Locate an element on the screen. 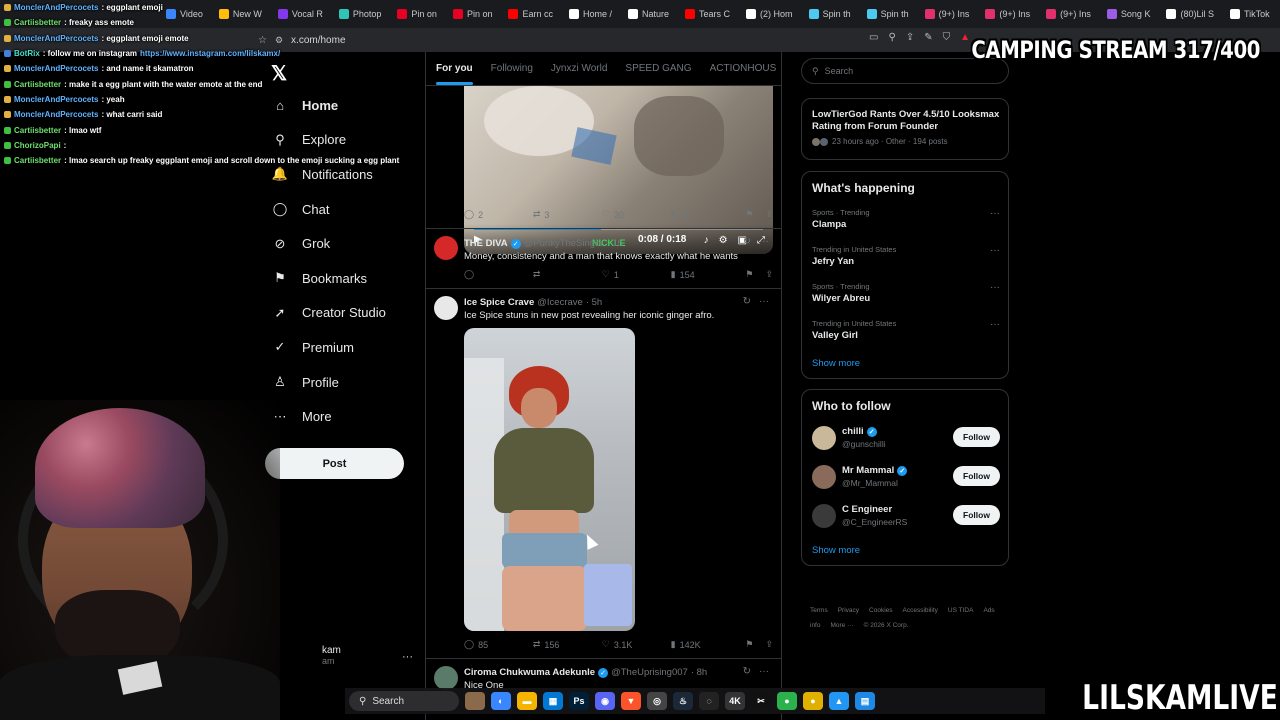 Image resolution: width=1280 pixels, height=720 pixels. copilot-icon: ◐ is located at coordinates (501, 701).